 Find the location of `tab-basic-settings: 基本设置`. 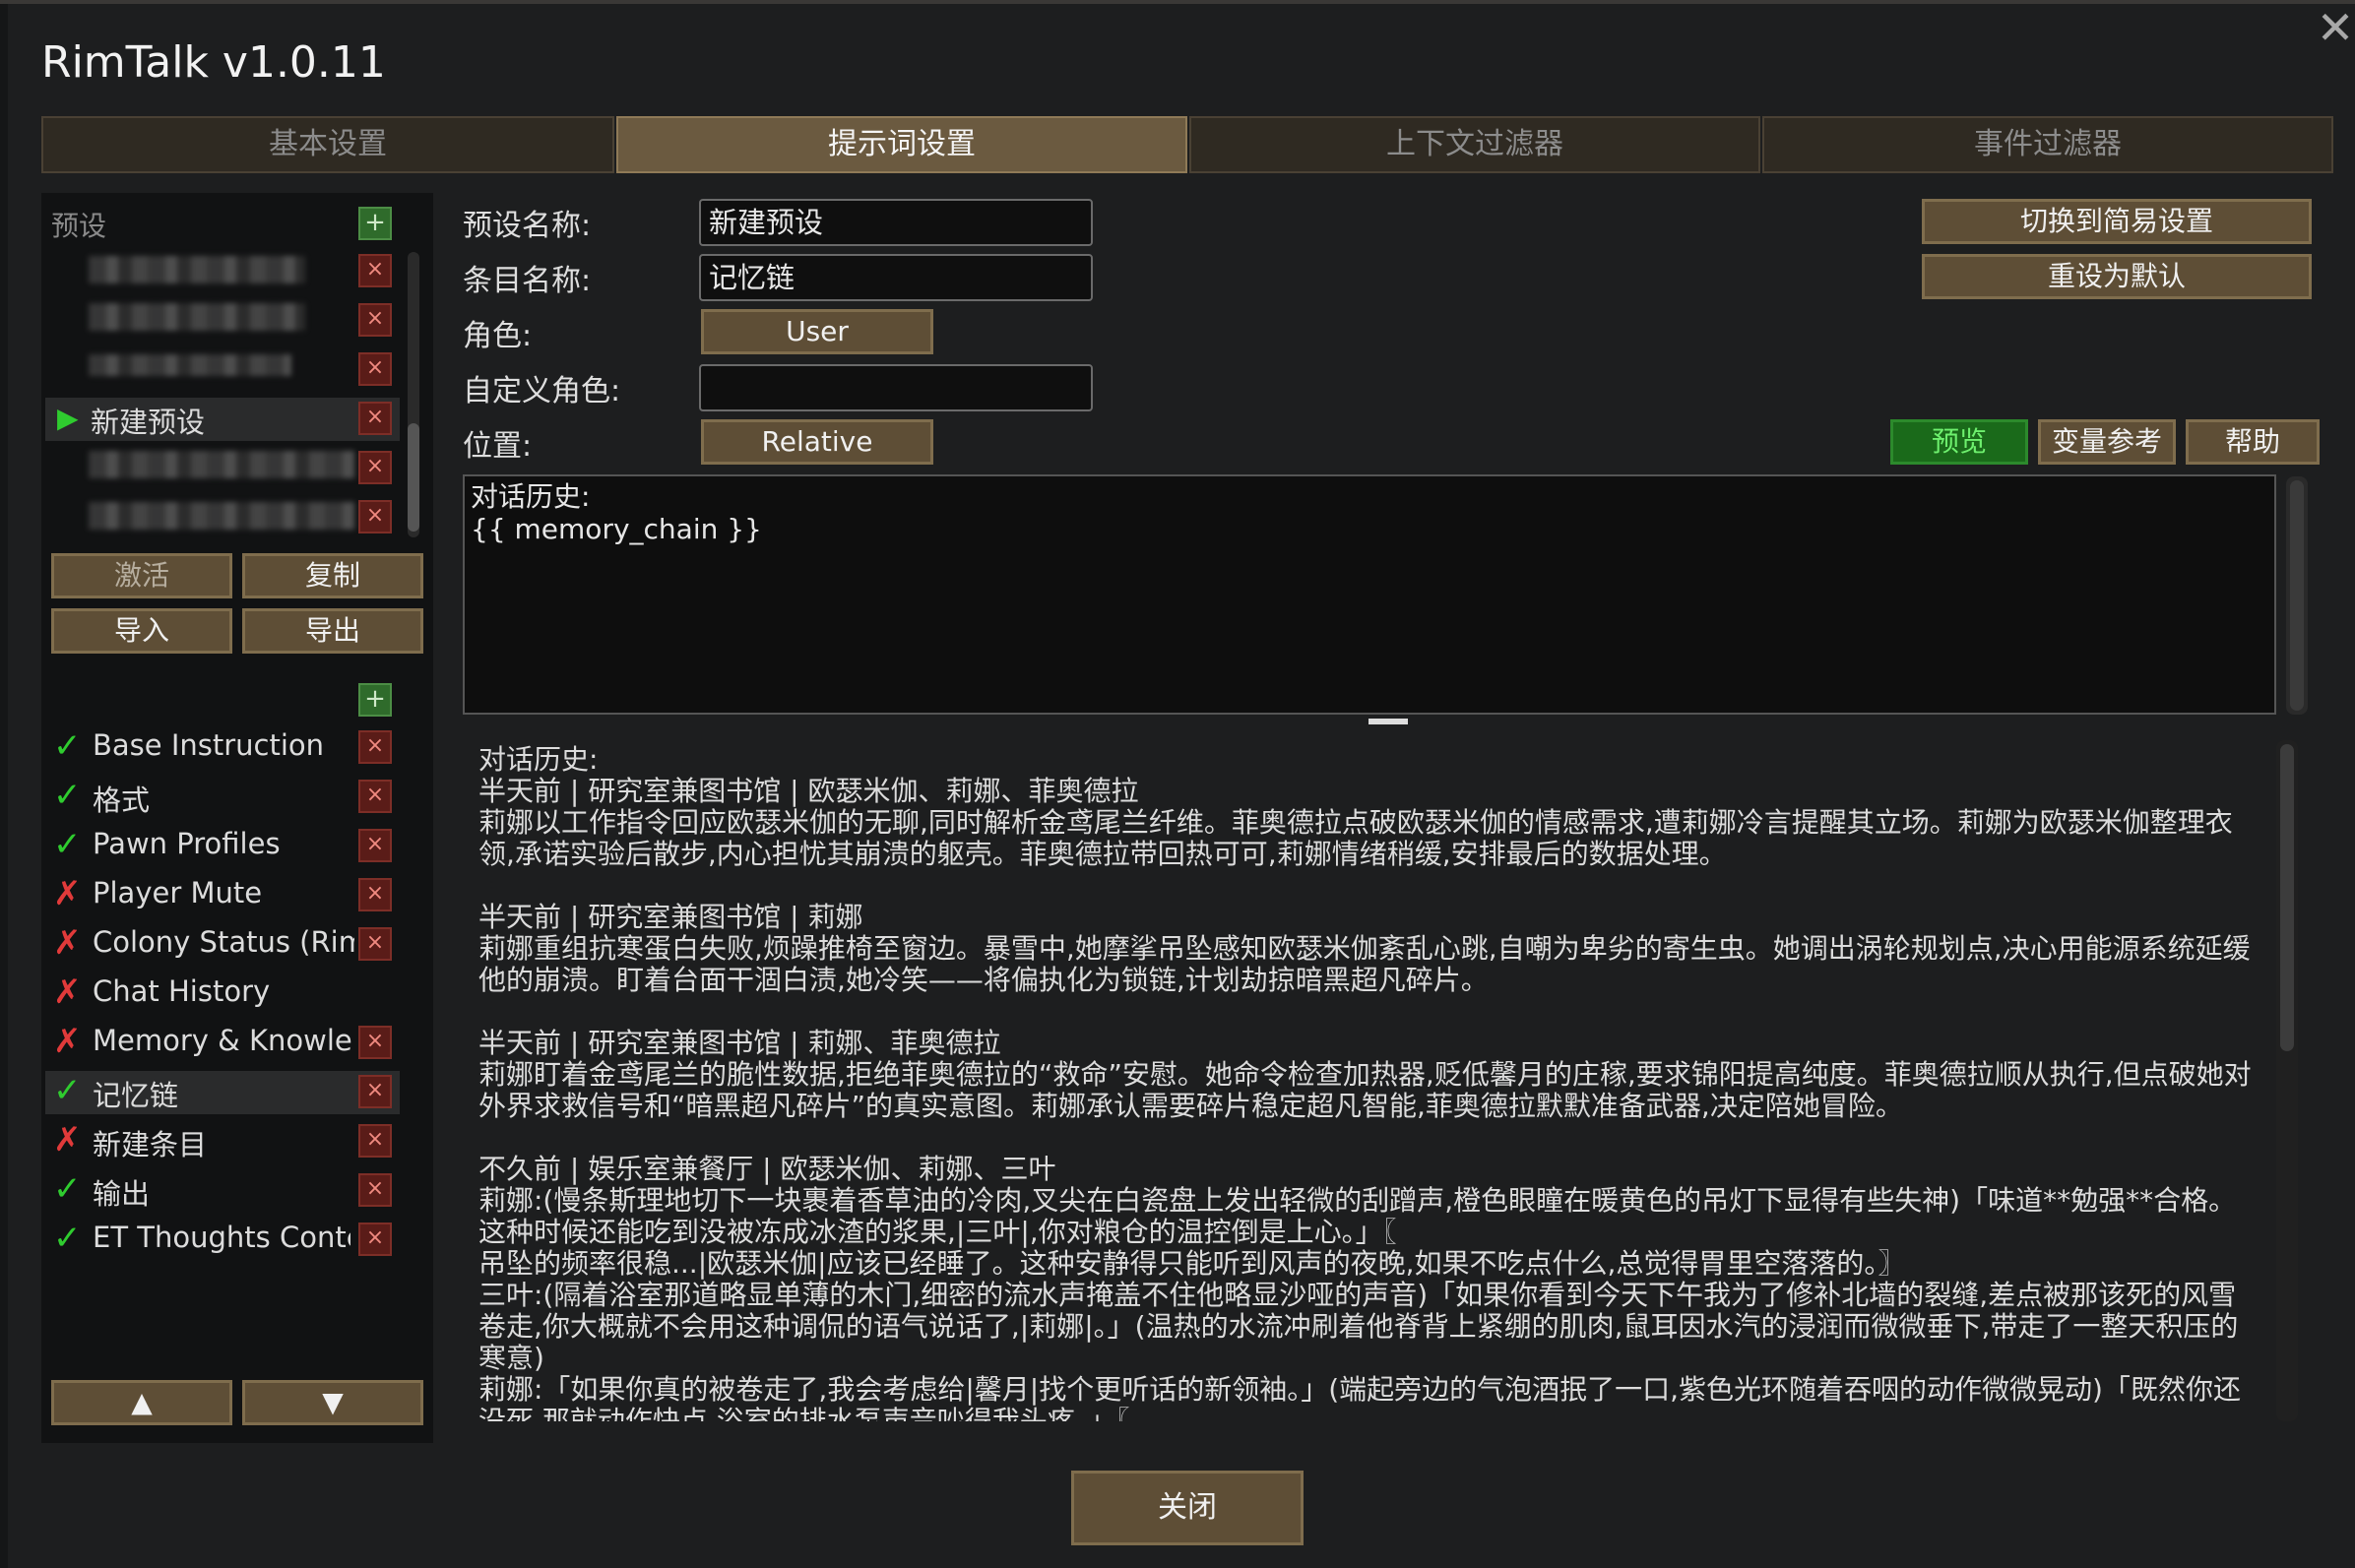

tab-basic-settings: 基本设置 is located at coordinates (327, 144).